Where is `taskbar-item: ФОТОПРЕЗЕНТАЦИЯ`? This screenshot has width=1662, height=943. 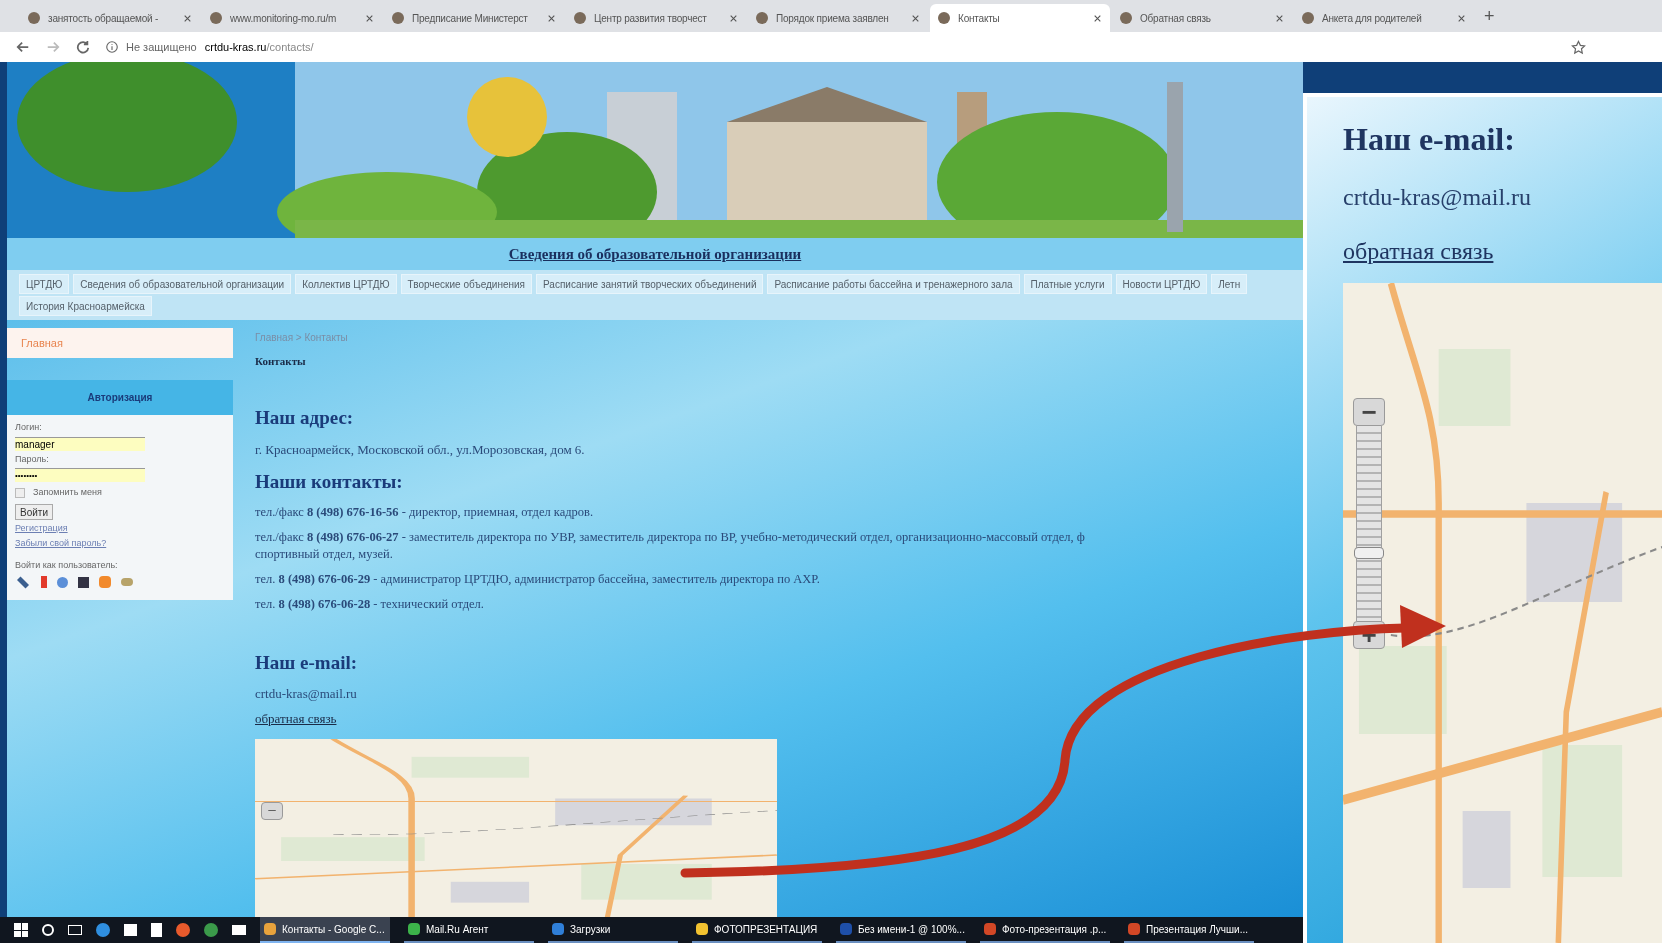 taskbar-item: ФОТОПРЕЗЕНТАЦИЯ is located at coordinates (757, 930).